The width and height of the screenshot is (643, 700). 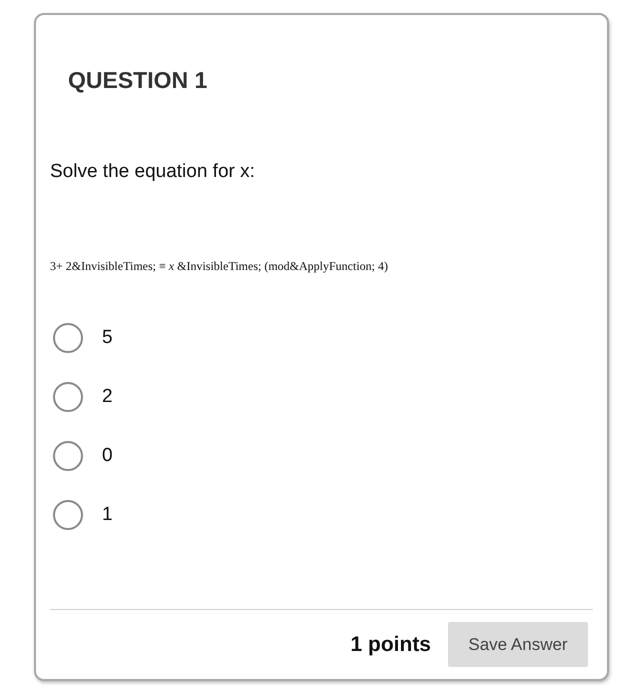 I want to click on points-label: 1 points, so click(x=390, y=644).